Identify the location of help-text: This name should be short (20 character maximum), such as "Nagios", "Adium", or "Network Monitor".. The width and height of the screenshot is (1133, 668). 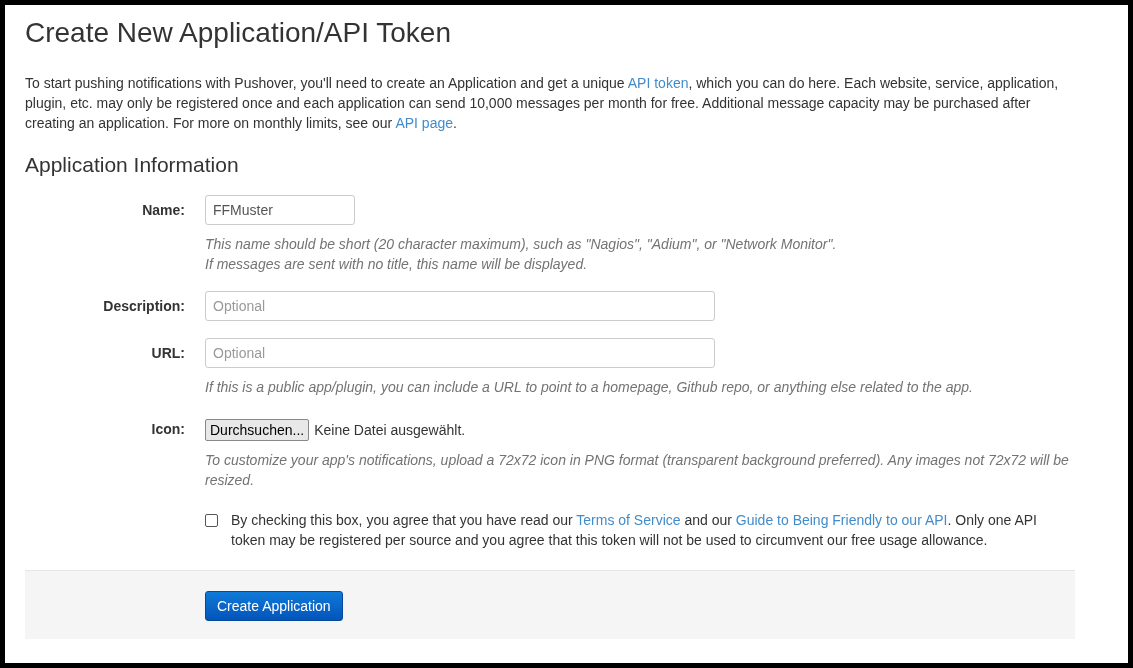
(521, 244).